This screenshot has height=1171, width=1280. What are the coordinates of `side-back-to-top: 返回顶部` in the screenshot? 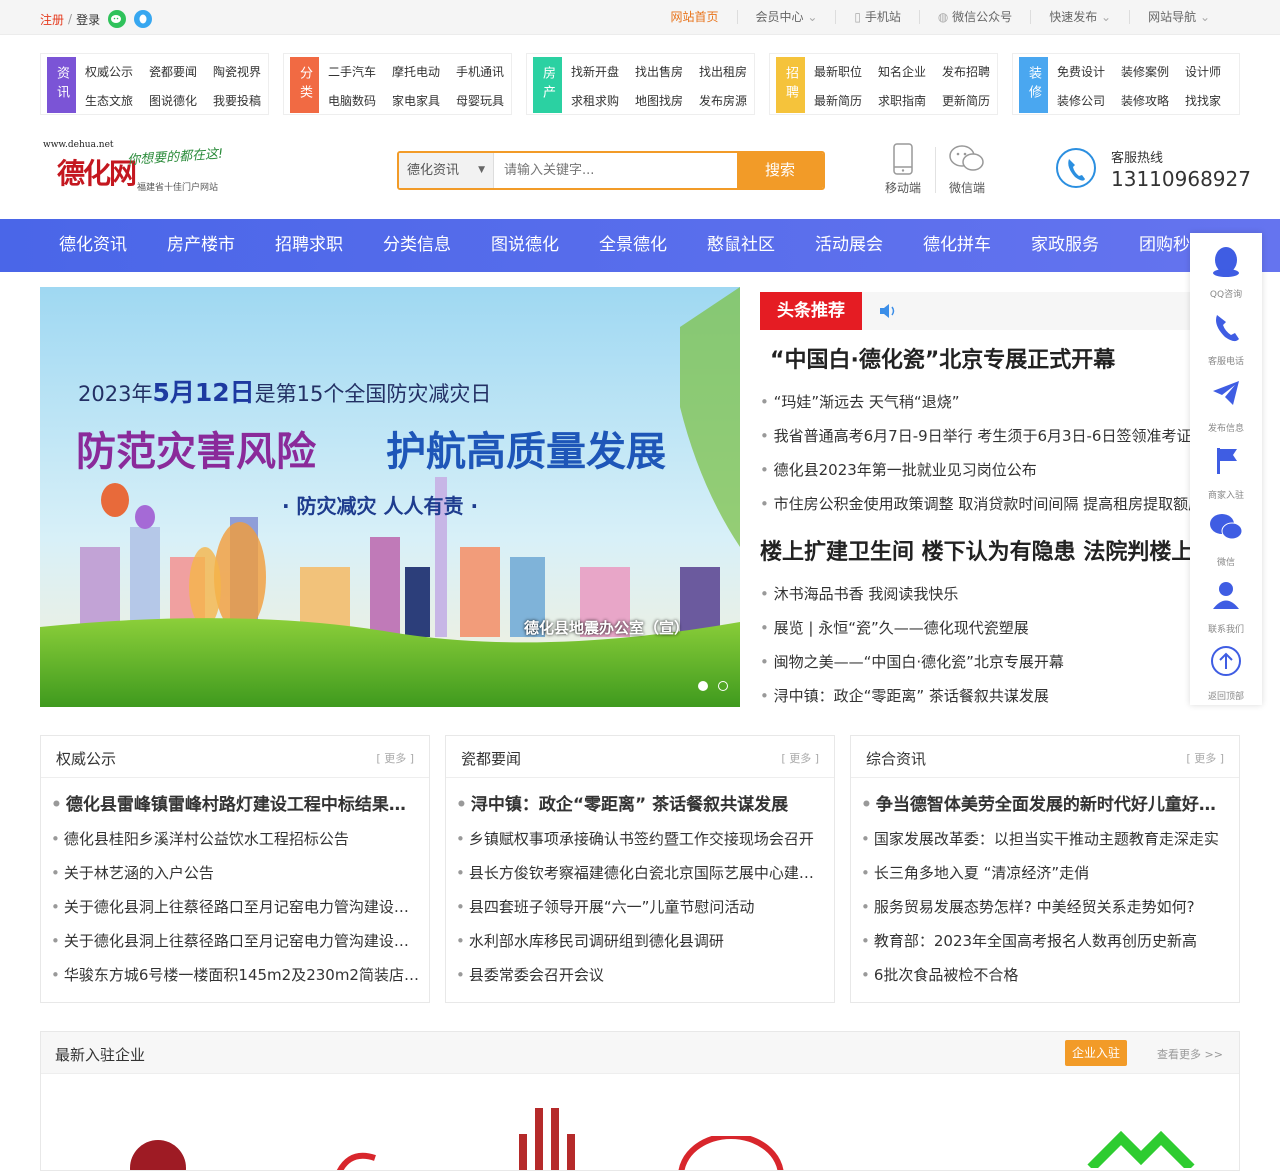 It's located at (1226, 672).